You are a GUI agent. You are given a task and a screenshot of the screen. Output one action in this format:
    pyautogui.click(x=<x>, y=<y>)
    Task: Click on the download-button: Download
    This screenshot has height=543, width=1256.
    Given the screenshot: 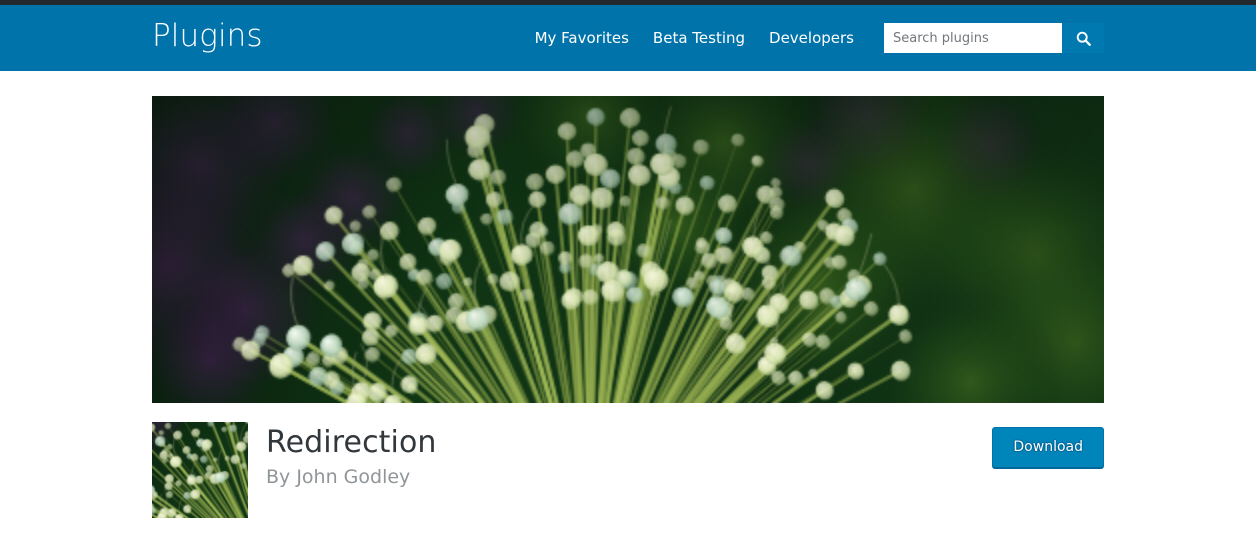 What is the action you would take?
    pyautogui.click(x=1048, y=447)
    